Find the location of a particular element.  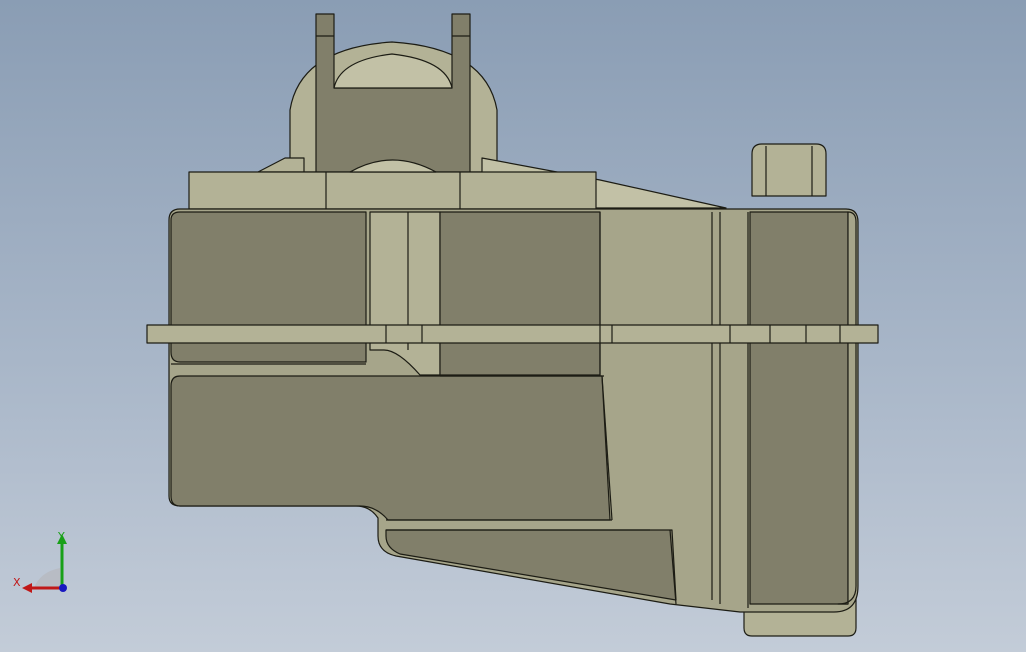

lower-step-face is located at coordinates (531, 565).